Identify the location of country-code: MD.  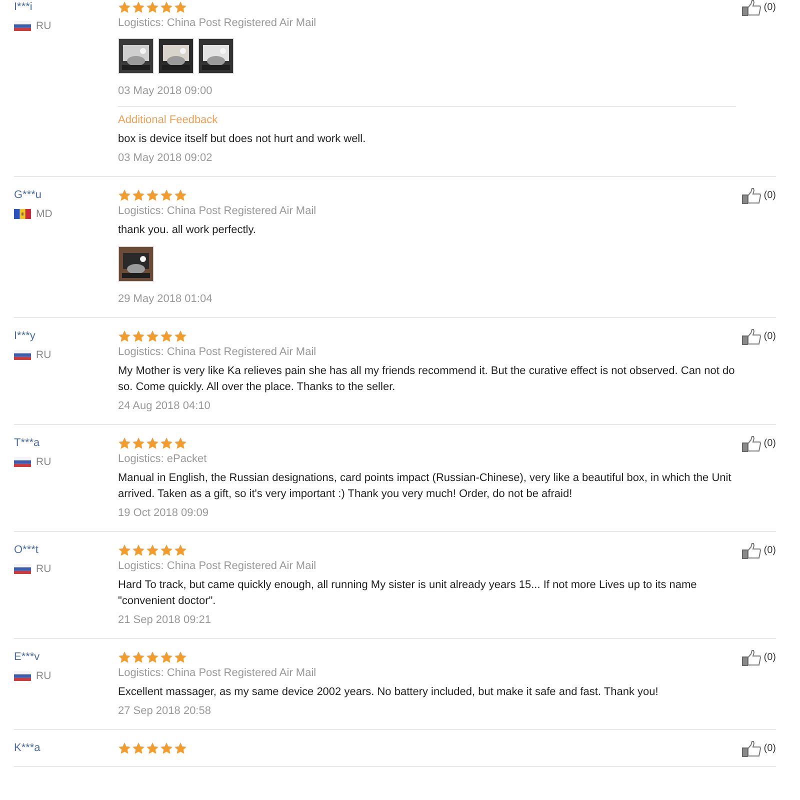
(44, 214).